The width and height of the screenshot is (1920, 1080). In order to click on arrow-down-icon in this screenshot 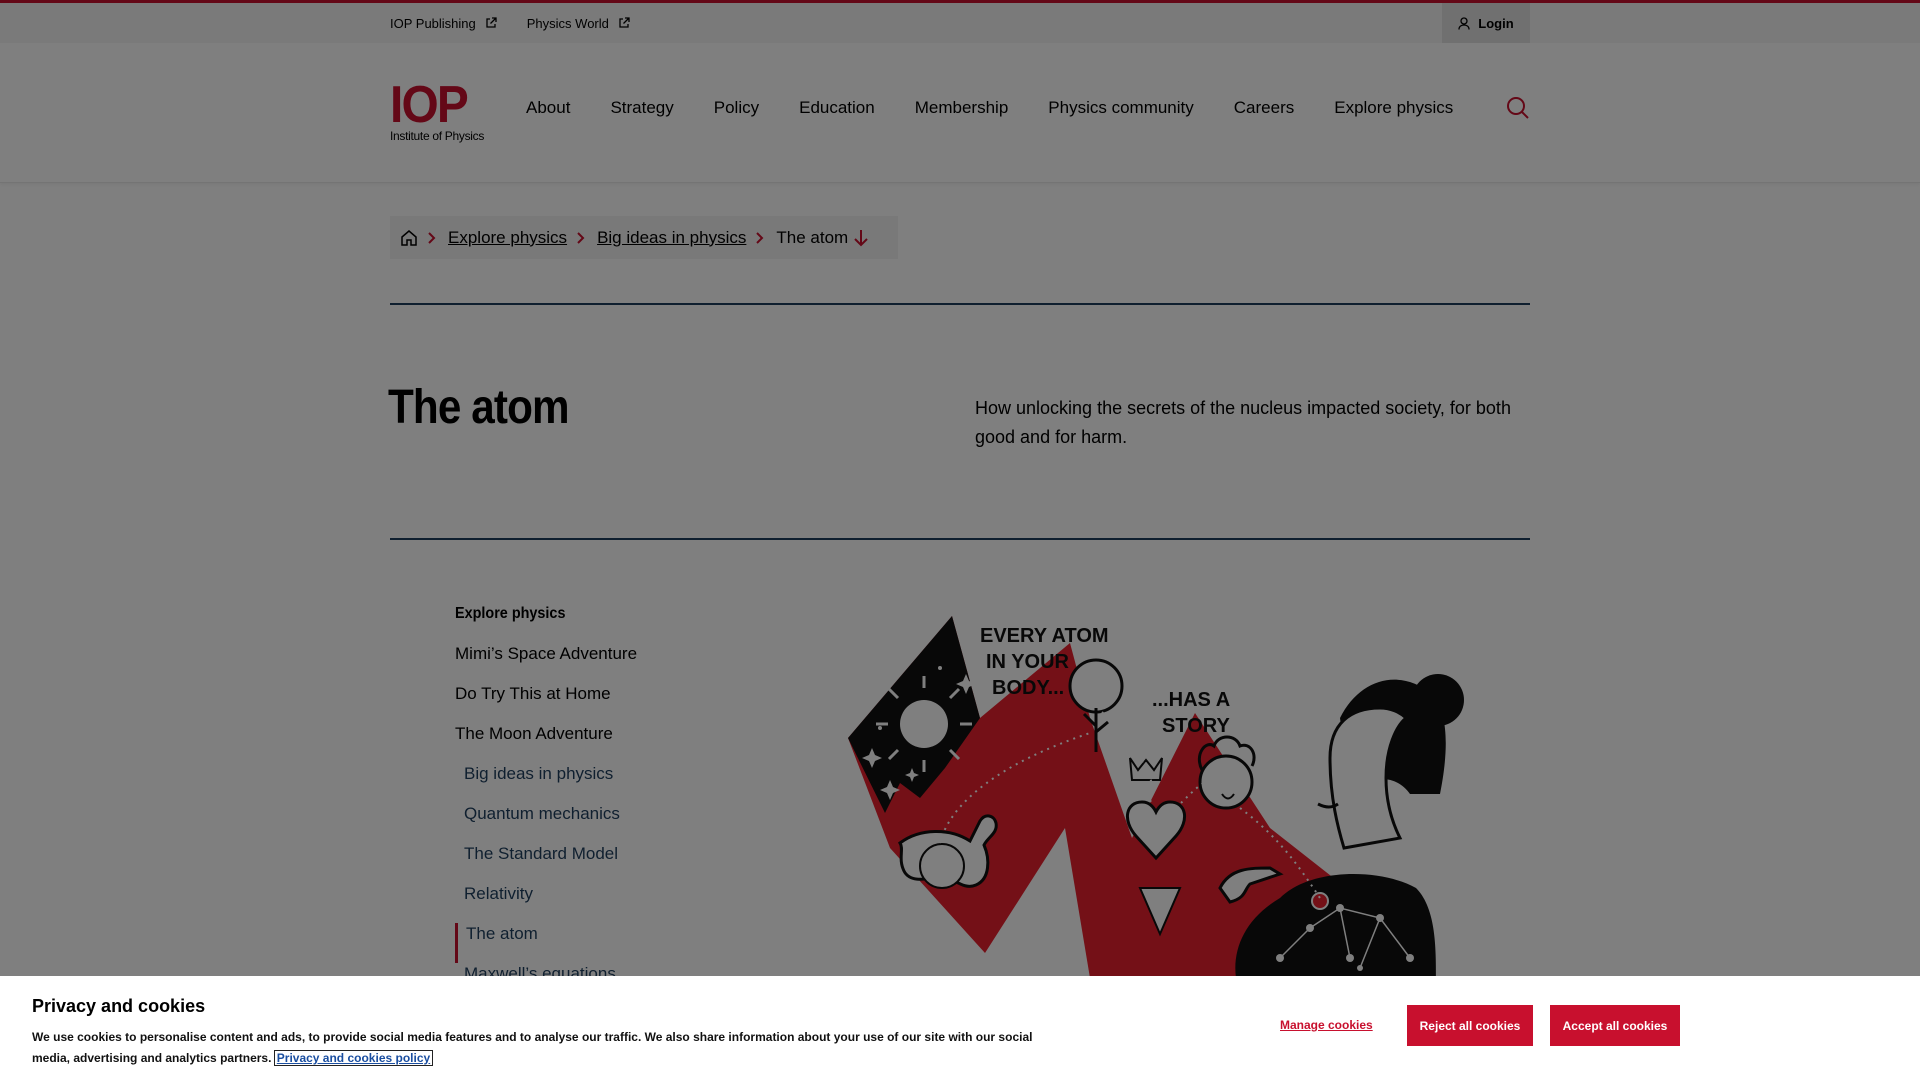, I will do `click(861, 238)`.